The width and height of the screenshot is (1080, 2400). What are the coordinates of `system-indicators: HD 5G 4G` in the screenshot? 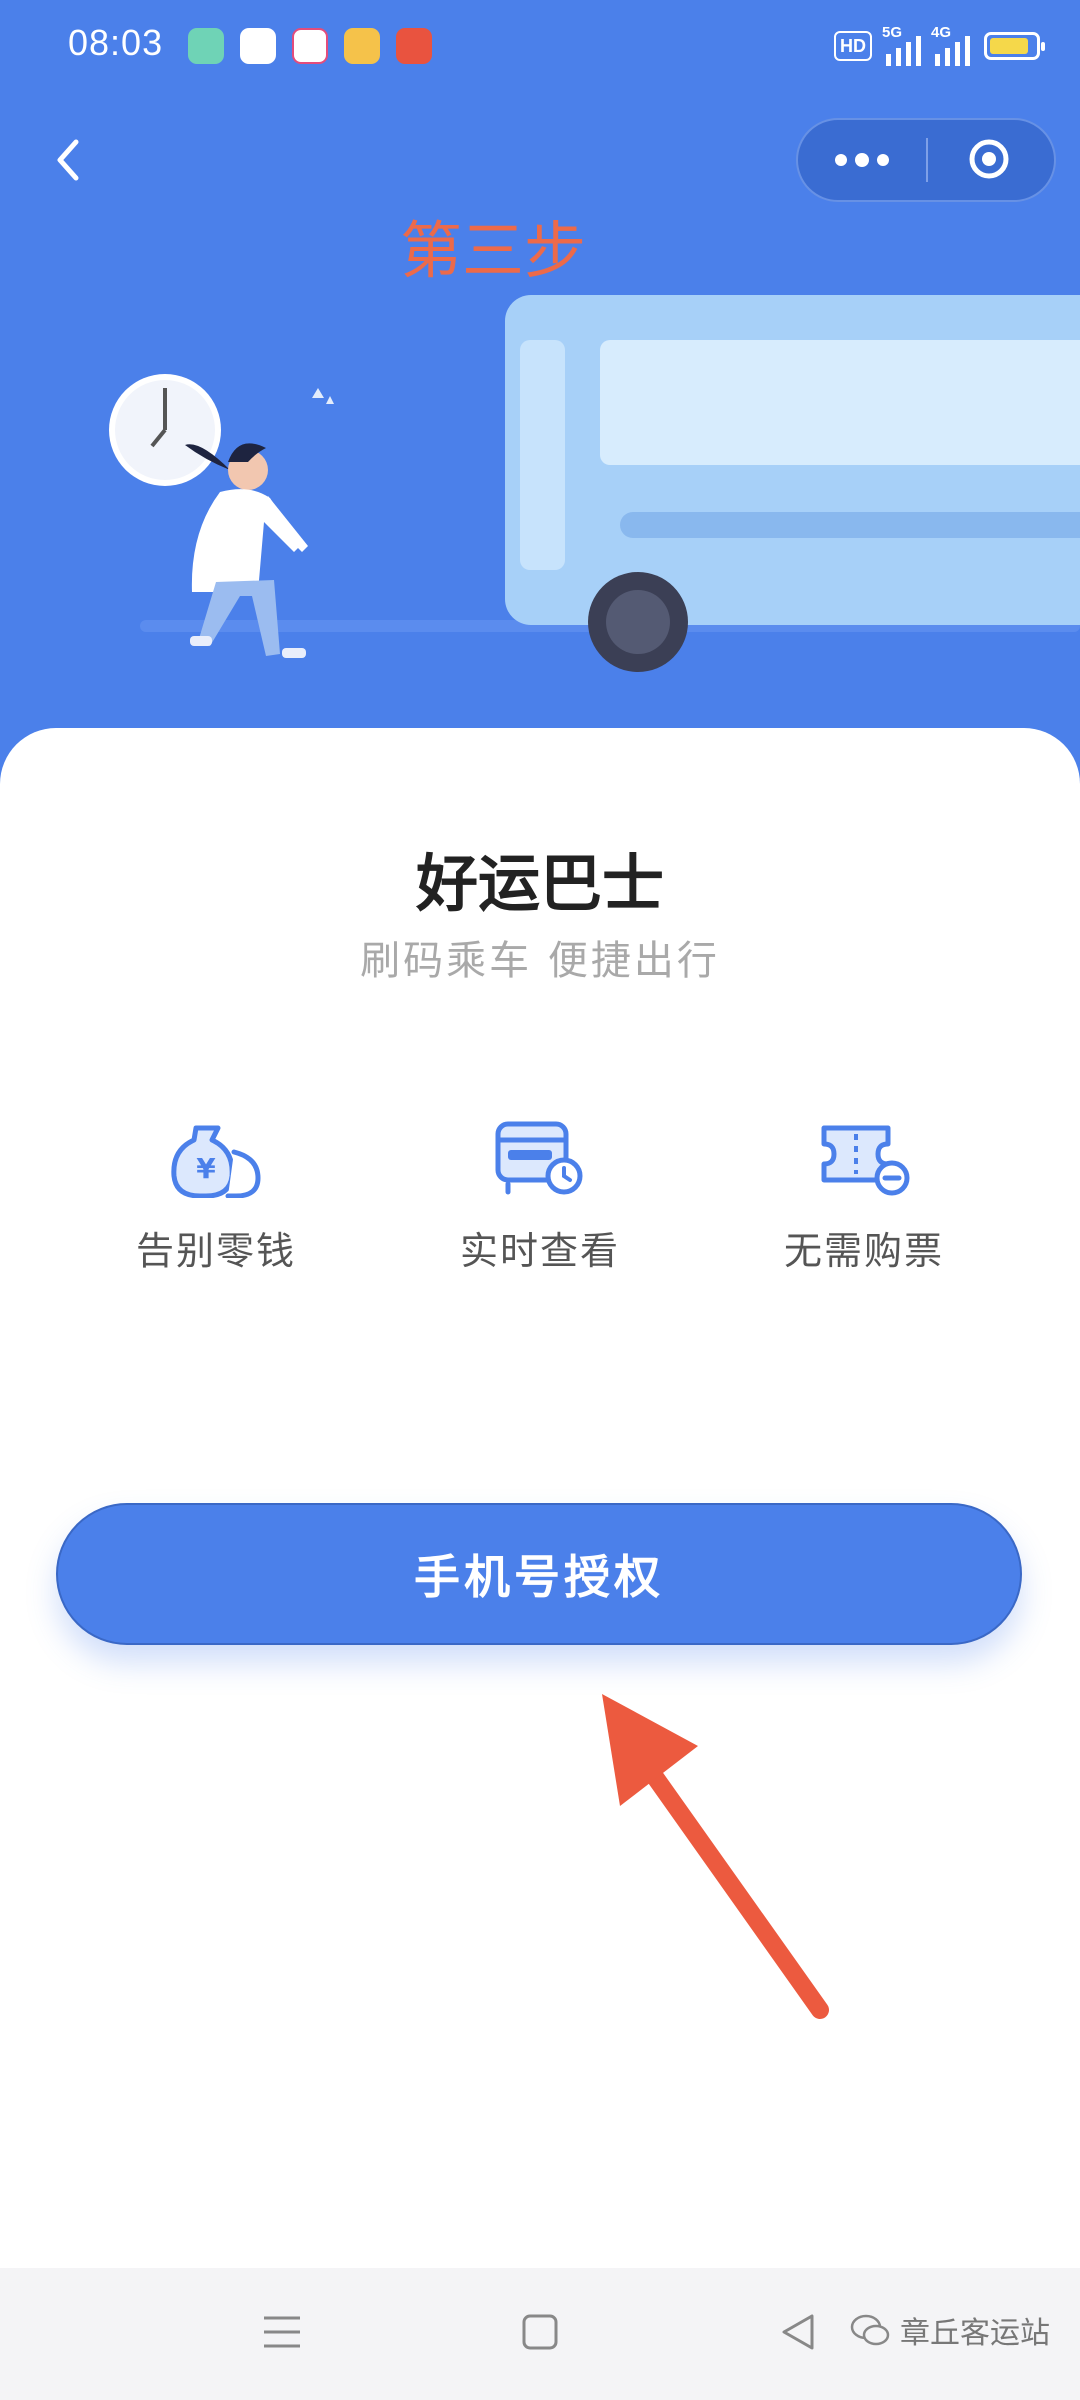 It's located at (939, 45).